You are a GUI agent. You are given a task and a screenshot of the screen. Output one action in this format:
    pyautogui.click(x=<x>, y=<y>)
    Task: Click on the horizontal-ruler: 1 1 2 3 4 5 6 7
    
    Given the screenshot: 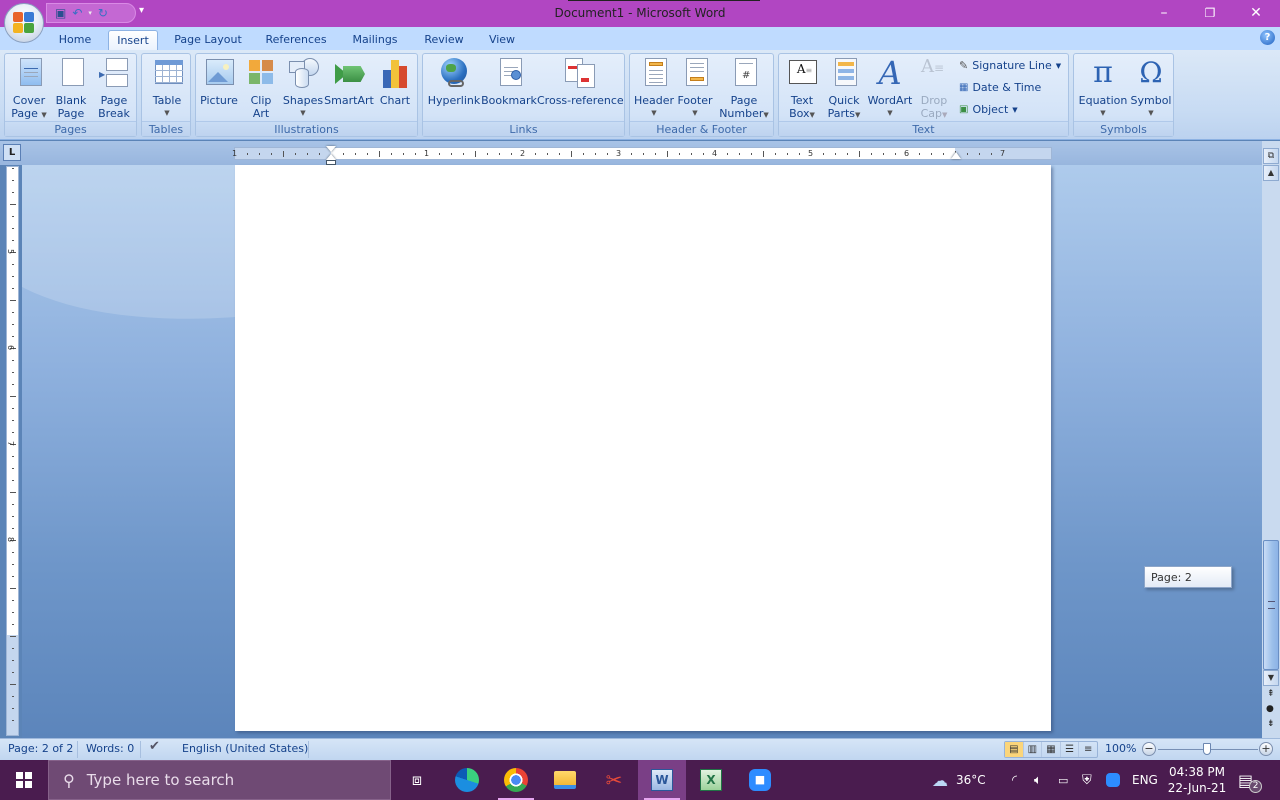 What is the action you would take?
    pyautogui.click(x=642, y=155)
    